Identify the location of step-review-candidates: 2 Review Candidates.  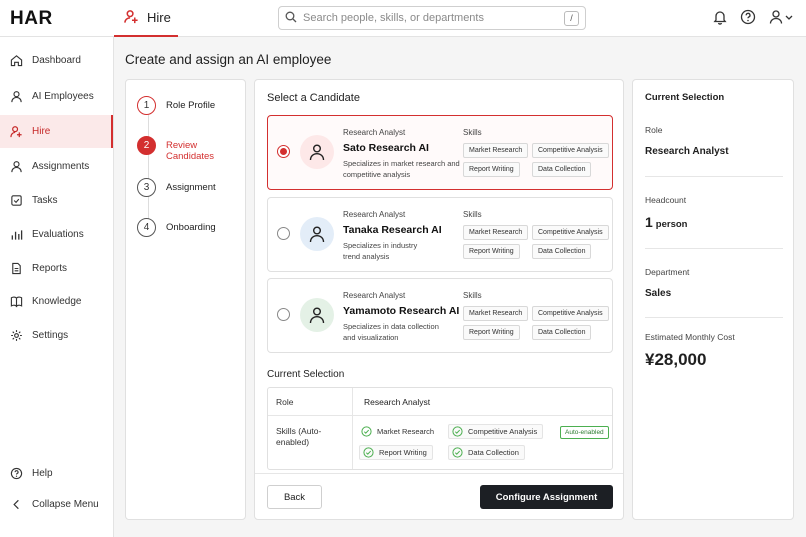
(181, 149).